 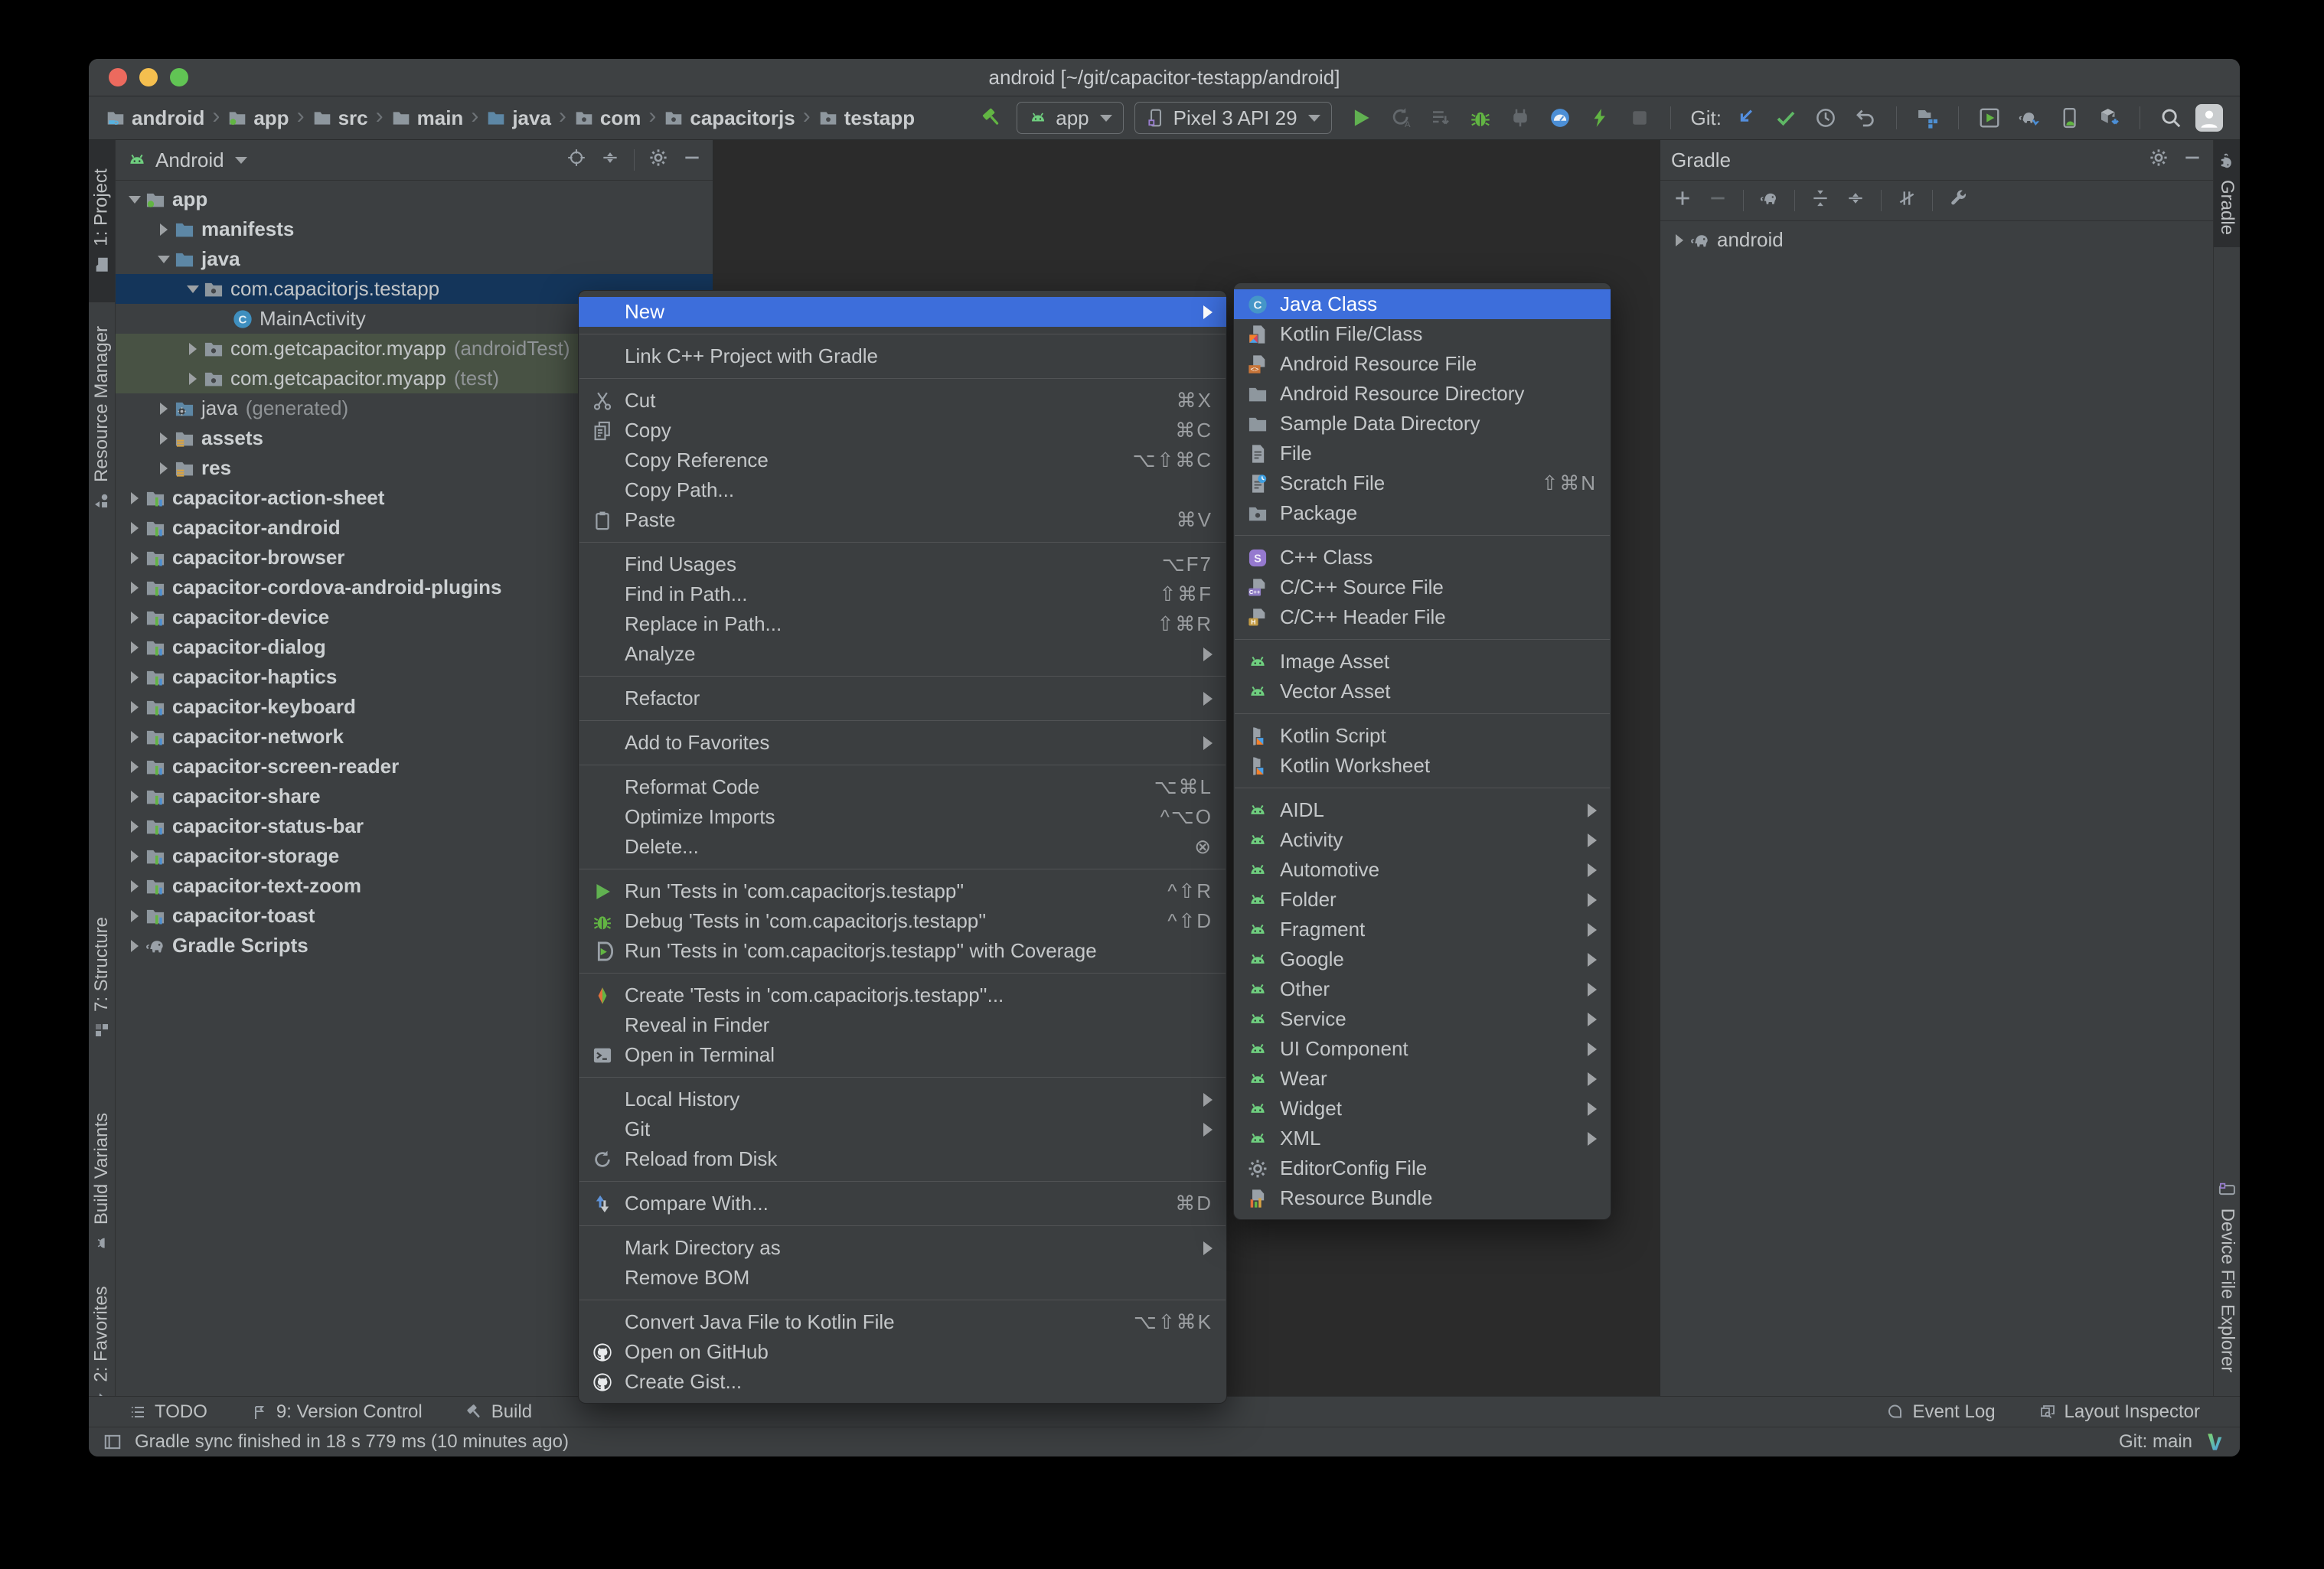 I want to click on submenu-item-wear: Wear, so click(x=1422, y=1079).